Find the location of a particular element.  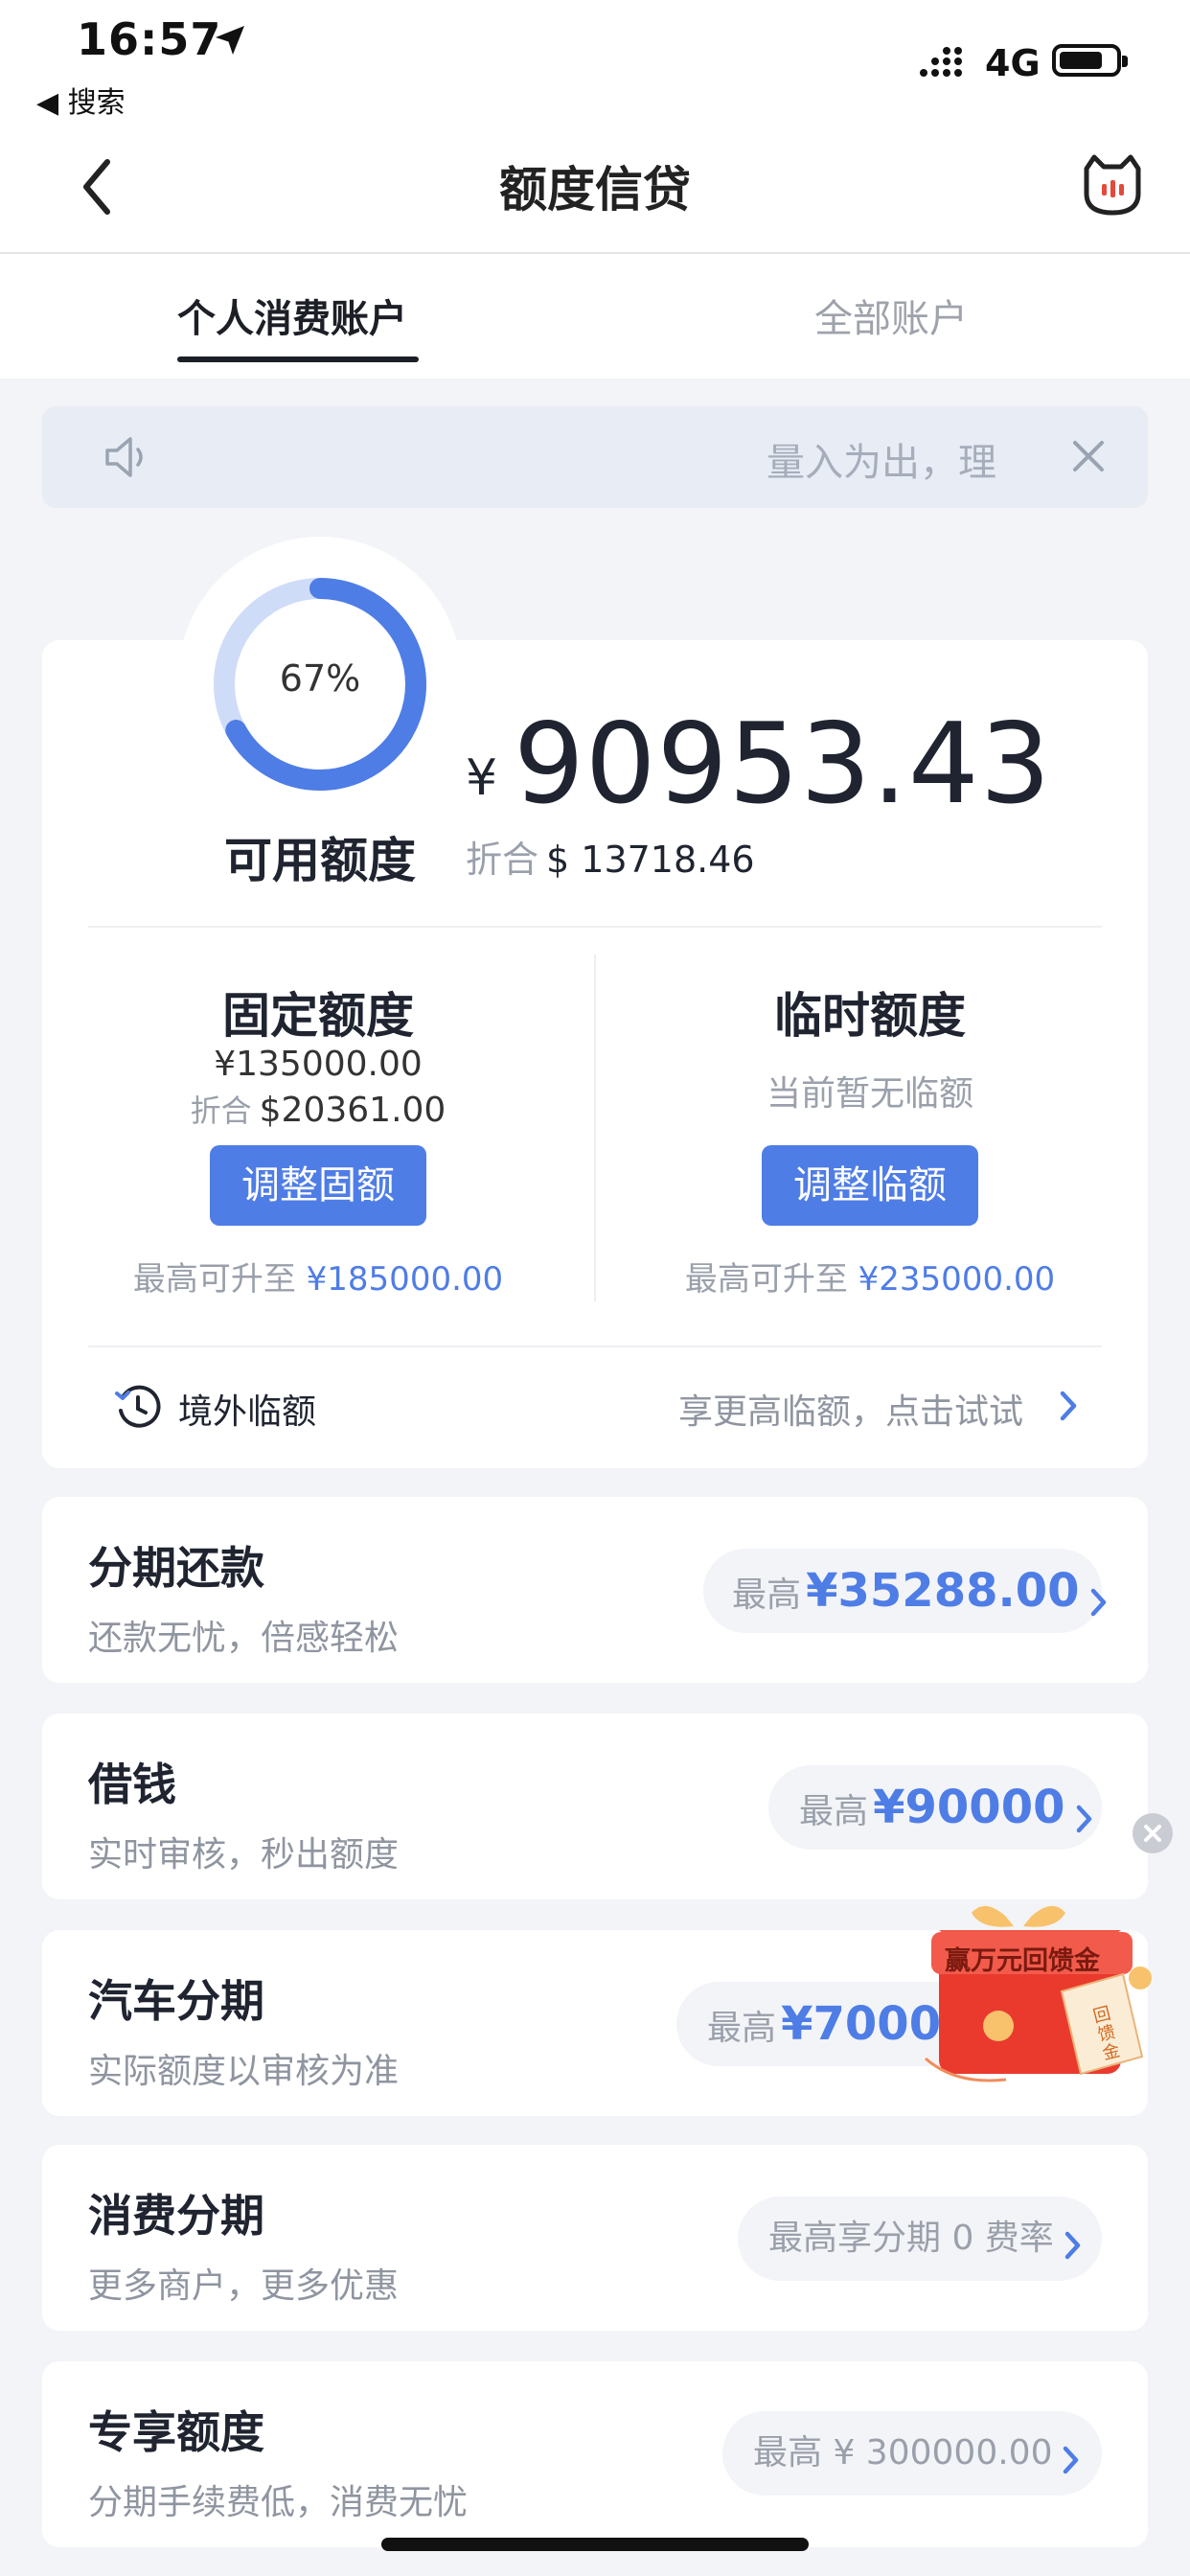

product-title: 消费分期 is located at coordinates (176, 2216).